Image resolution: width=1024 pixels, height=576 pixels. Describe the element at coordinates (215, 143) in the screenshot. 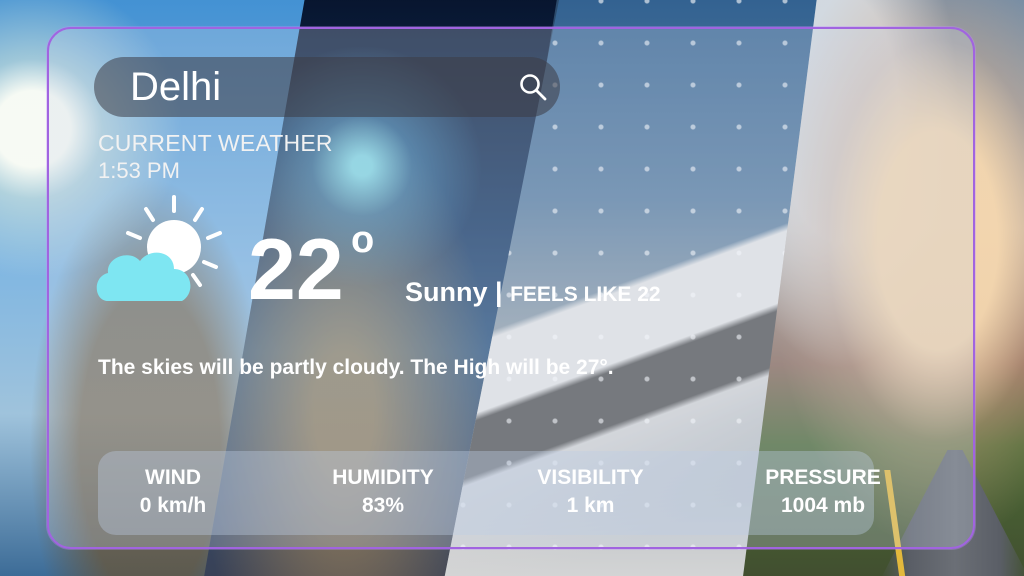

I see `current-weather-label: CURRENT WEATHER` at that location.